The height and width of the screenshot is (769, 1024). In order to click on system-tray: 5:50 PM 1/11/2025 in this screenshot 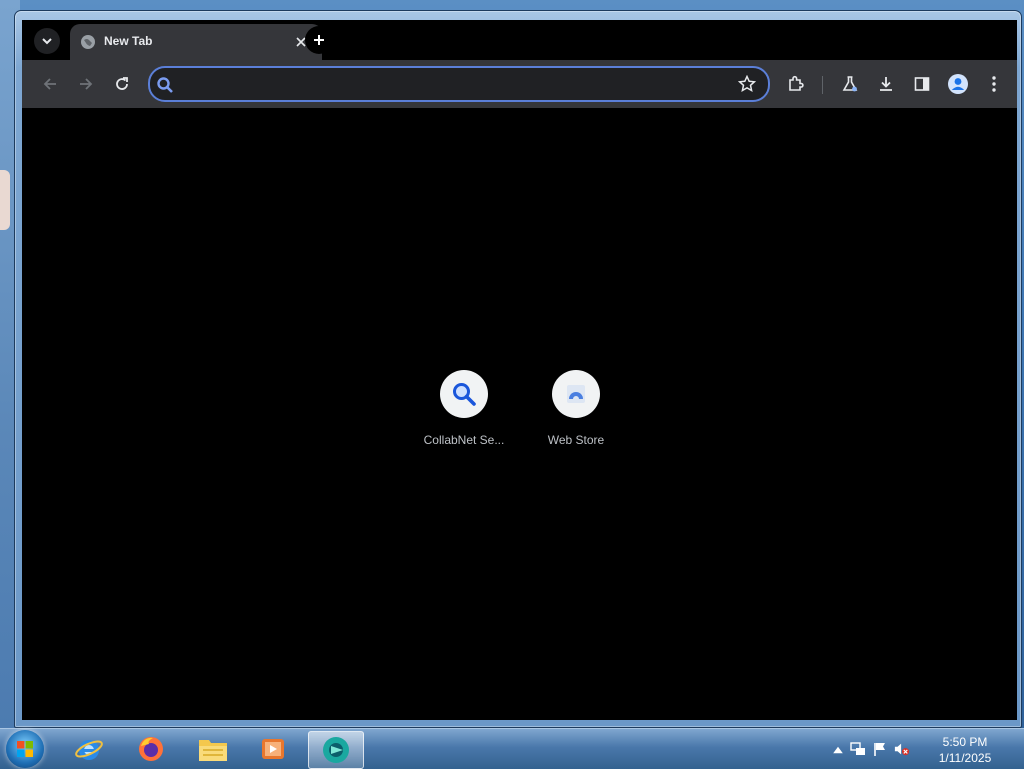, I will do `click(914, 749)`.